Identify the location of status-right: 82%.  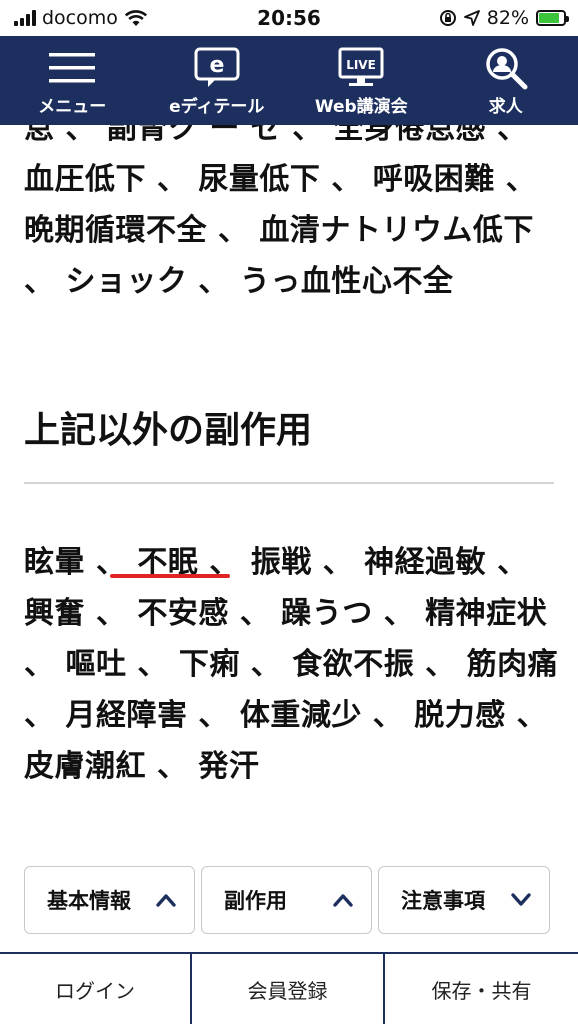
(504, 18).